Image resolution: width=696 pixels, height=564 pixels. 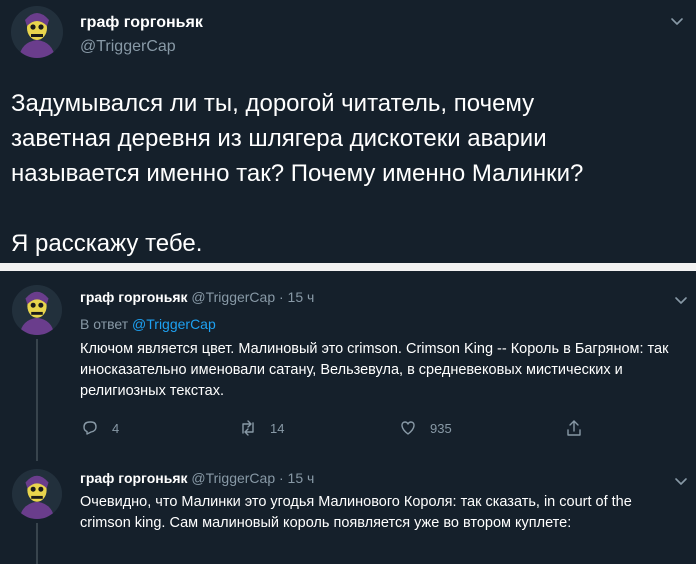 I want to click on replying-to: В ответ @TriggerCap, so click(x=148, y=324).